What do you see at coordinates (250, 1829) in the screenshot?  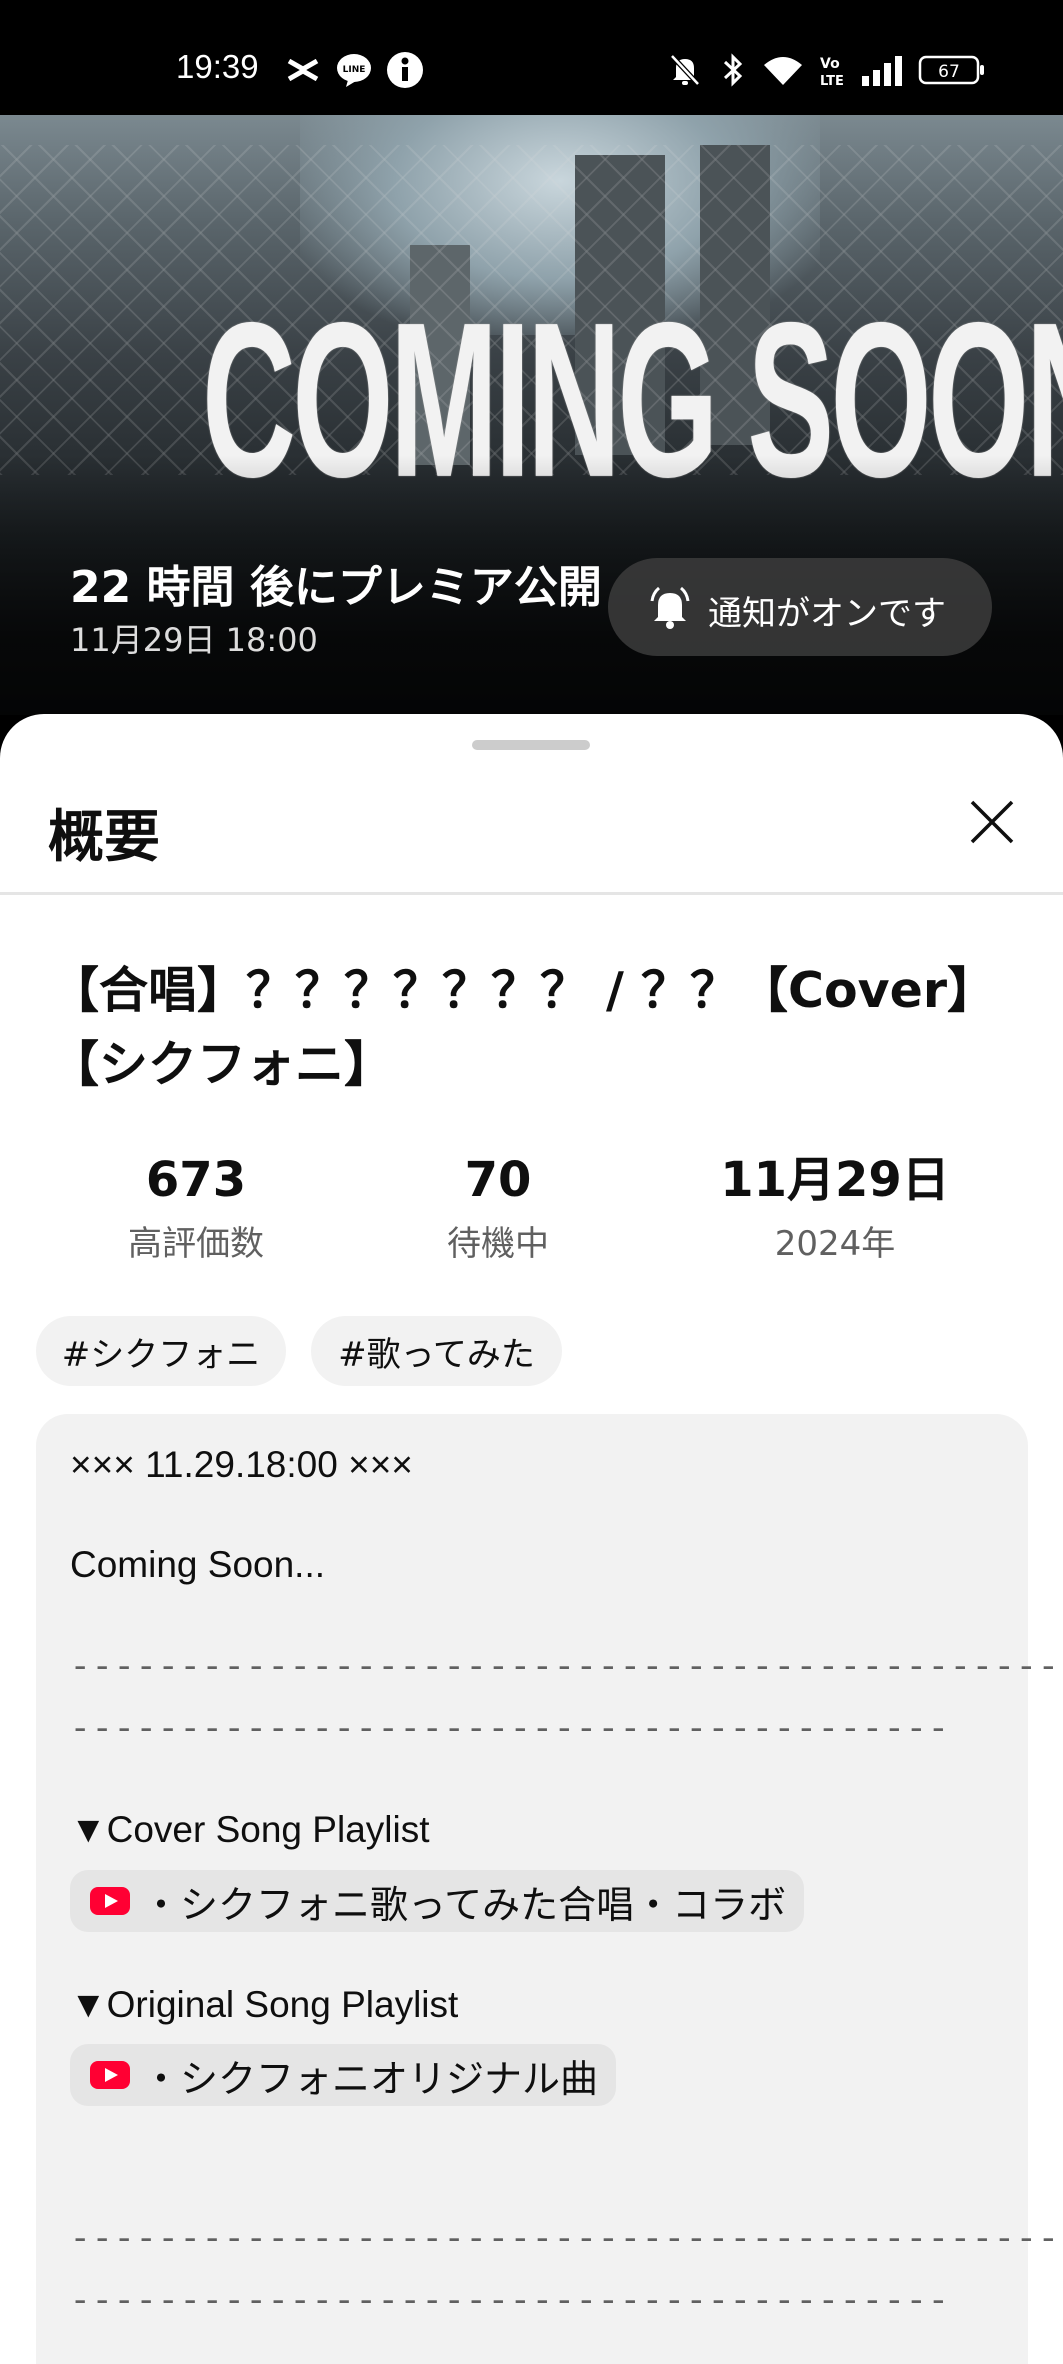 I see `cover-playlist-heading: ▼Cover Song Playlist` at bounding box center [250, 1829].